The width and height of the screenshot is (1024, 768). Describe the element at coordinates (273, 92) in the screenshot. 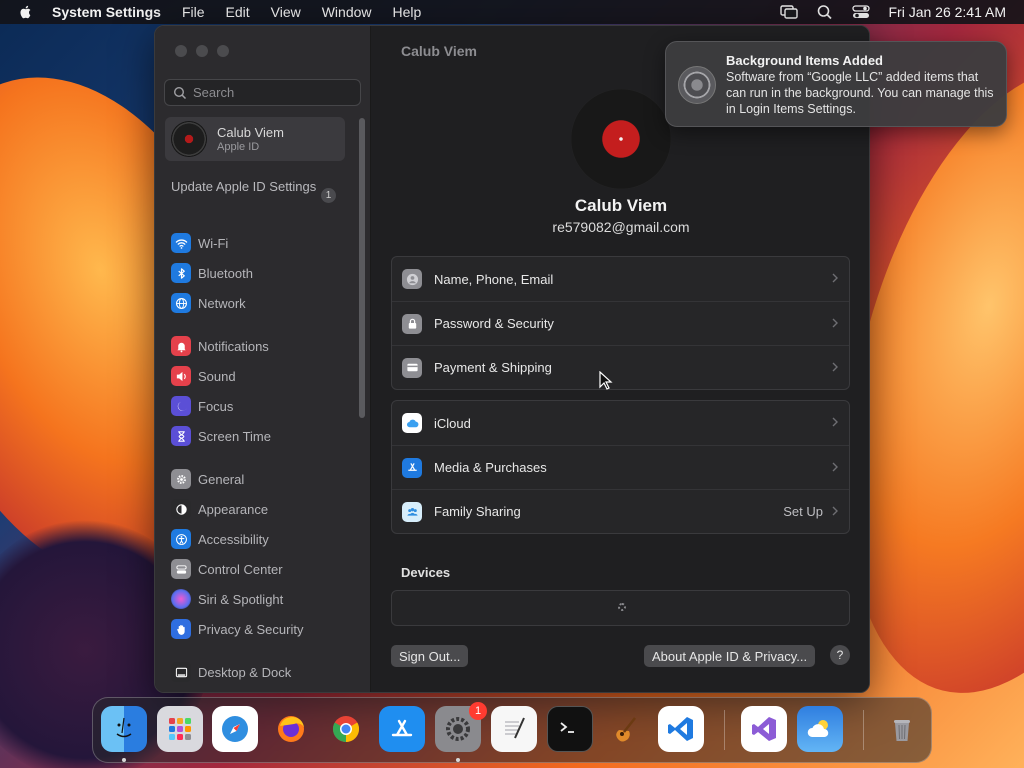

I see `search-input` at that location.